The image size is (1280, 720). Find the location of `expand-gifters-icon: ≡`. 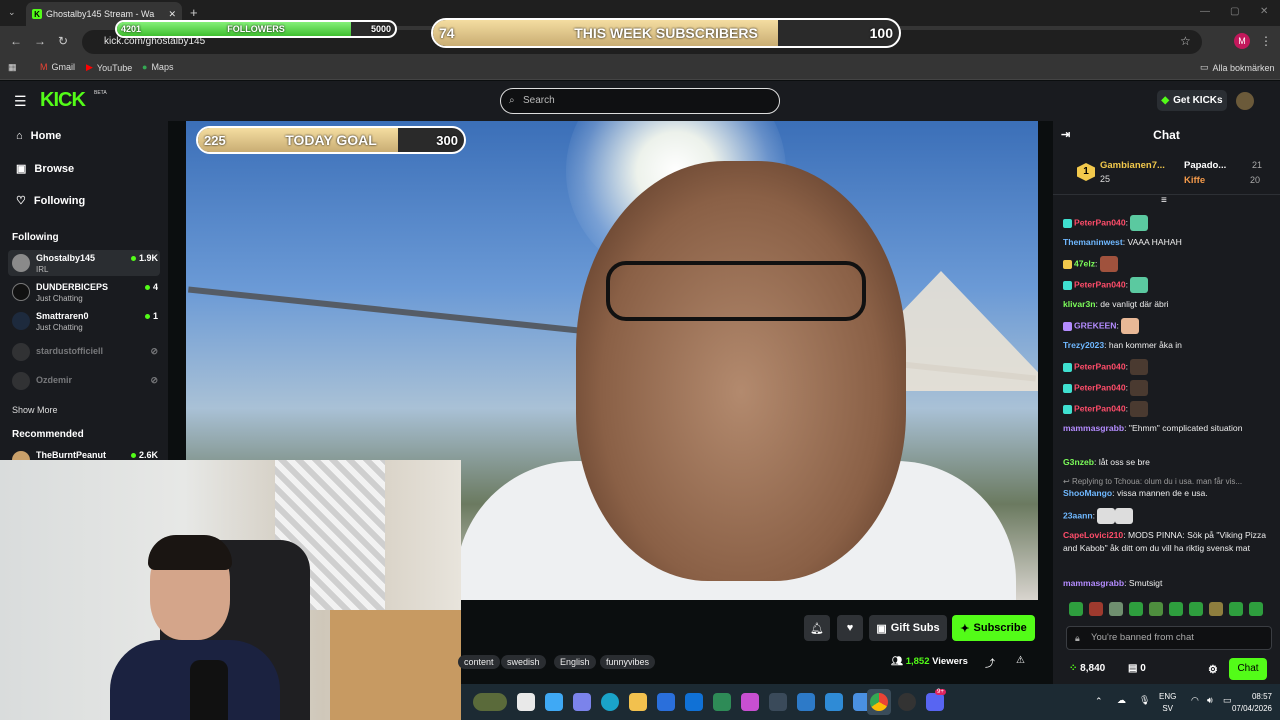

expand-gifters-icon: ≡ is located at coordinates (1164, 200).